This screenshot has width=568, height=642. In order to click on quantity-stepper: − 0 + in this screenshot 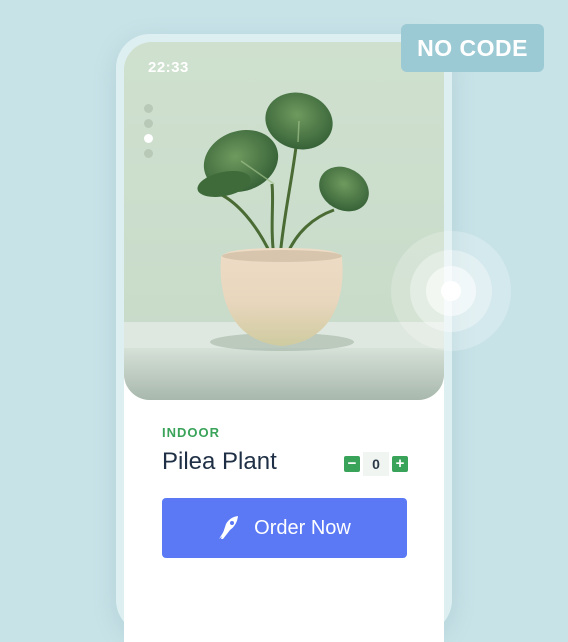, I will do `click(376, 464)`.